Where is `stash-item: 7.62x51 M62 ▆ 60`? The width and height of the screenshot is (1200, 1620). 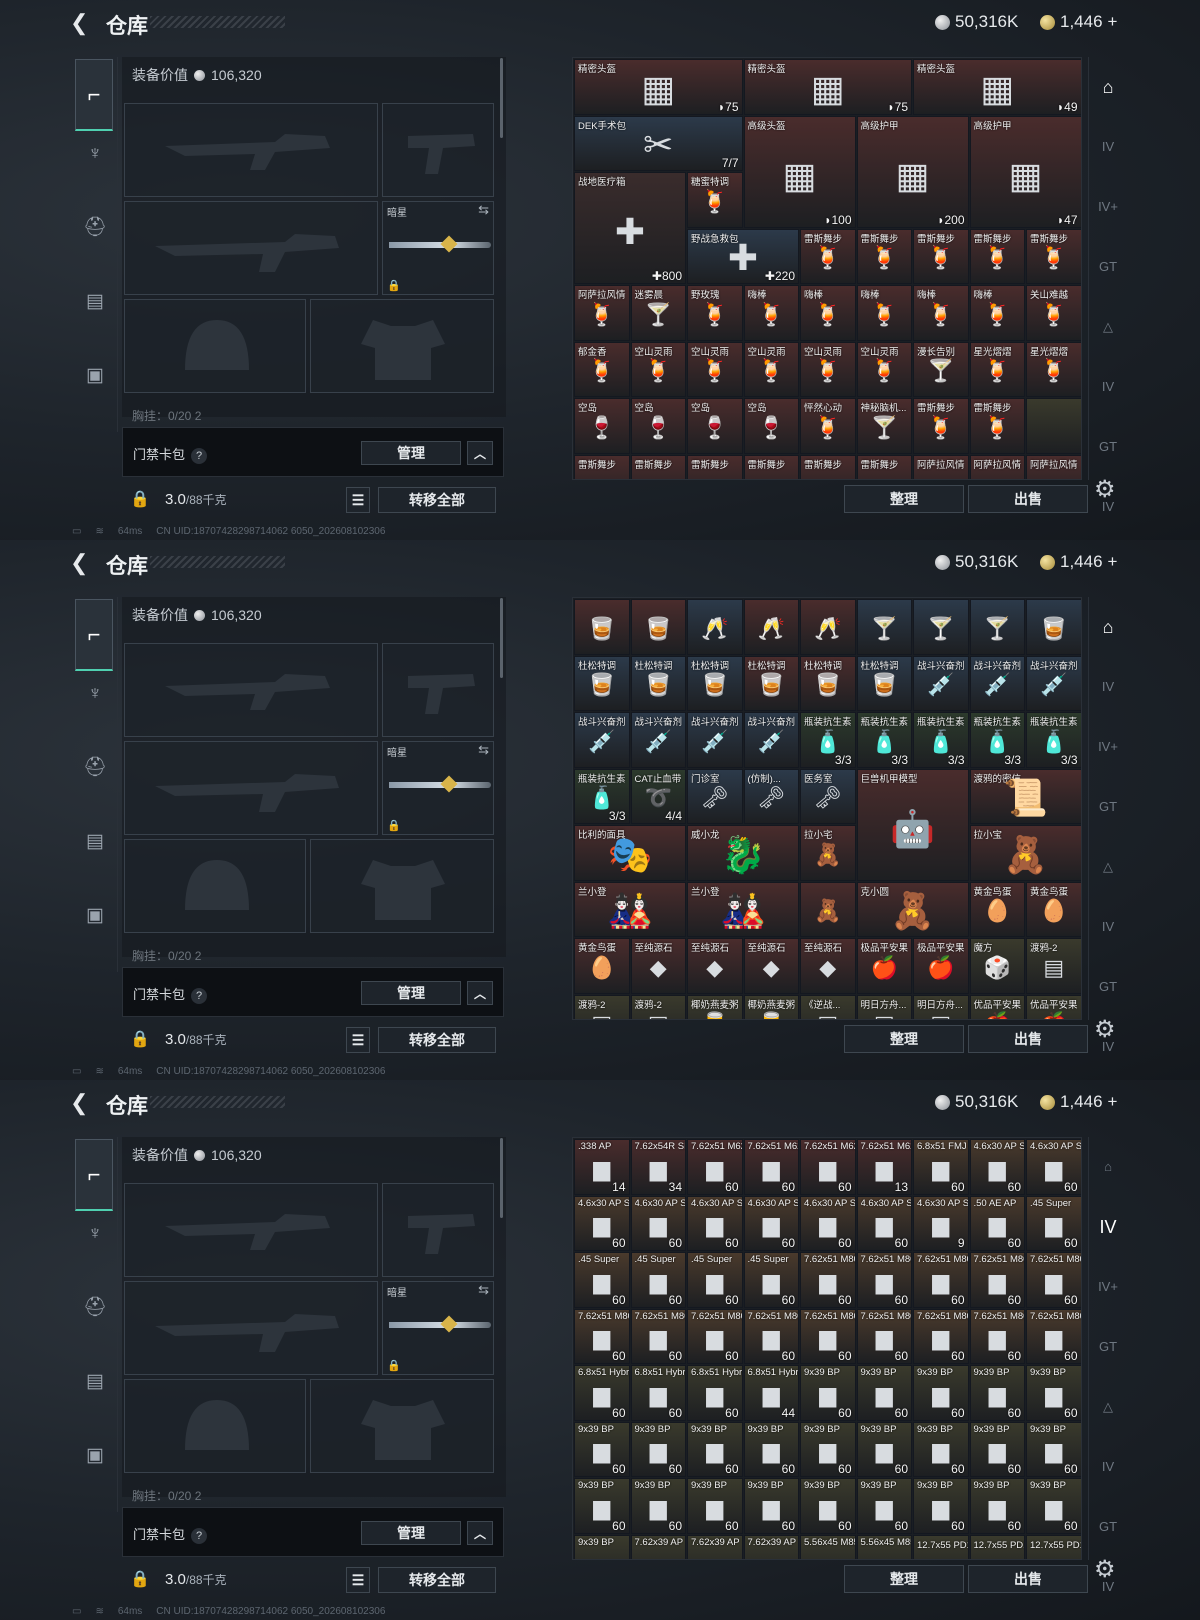
stash-item: 7.62x51 M62 ▆ 60 is located at coordinates (771, 1167).